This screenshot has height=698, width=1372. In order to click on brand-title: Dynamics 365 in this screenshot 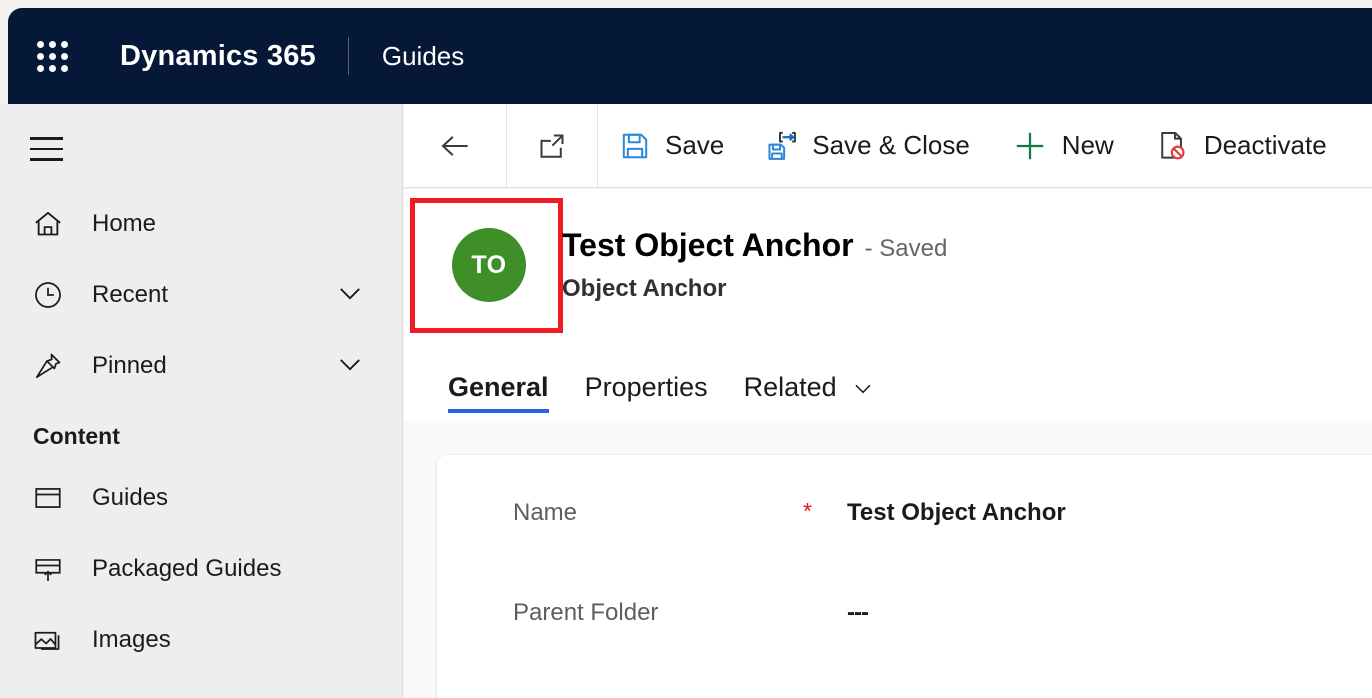, I will do `click(218, 55)`.